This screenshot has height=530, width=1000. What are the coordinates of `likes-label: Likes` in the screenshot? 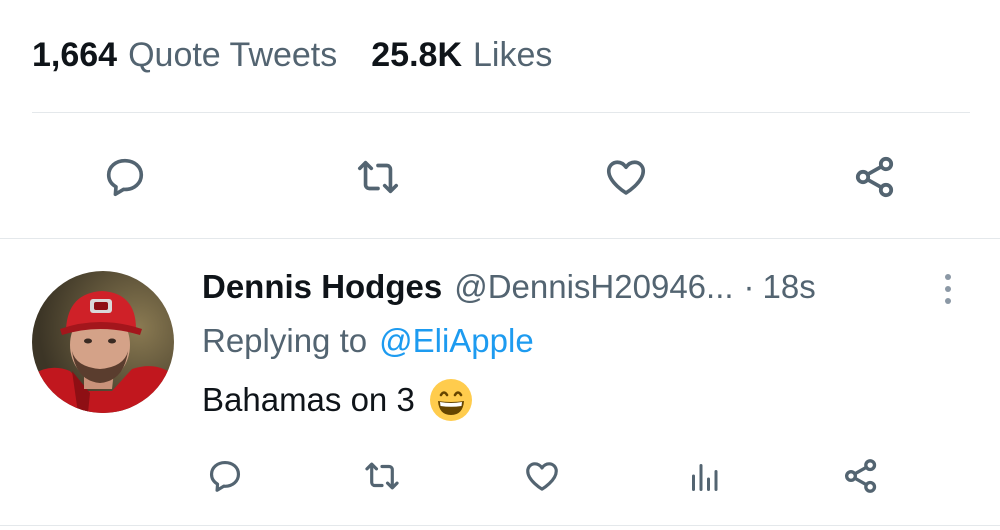 It's located at (513, 54).